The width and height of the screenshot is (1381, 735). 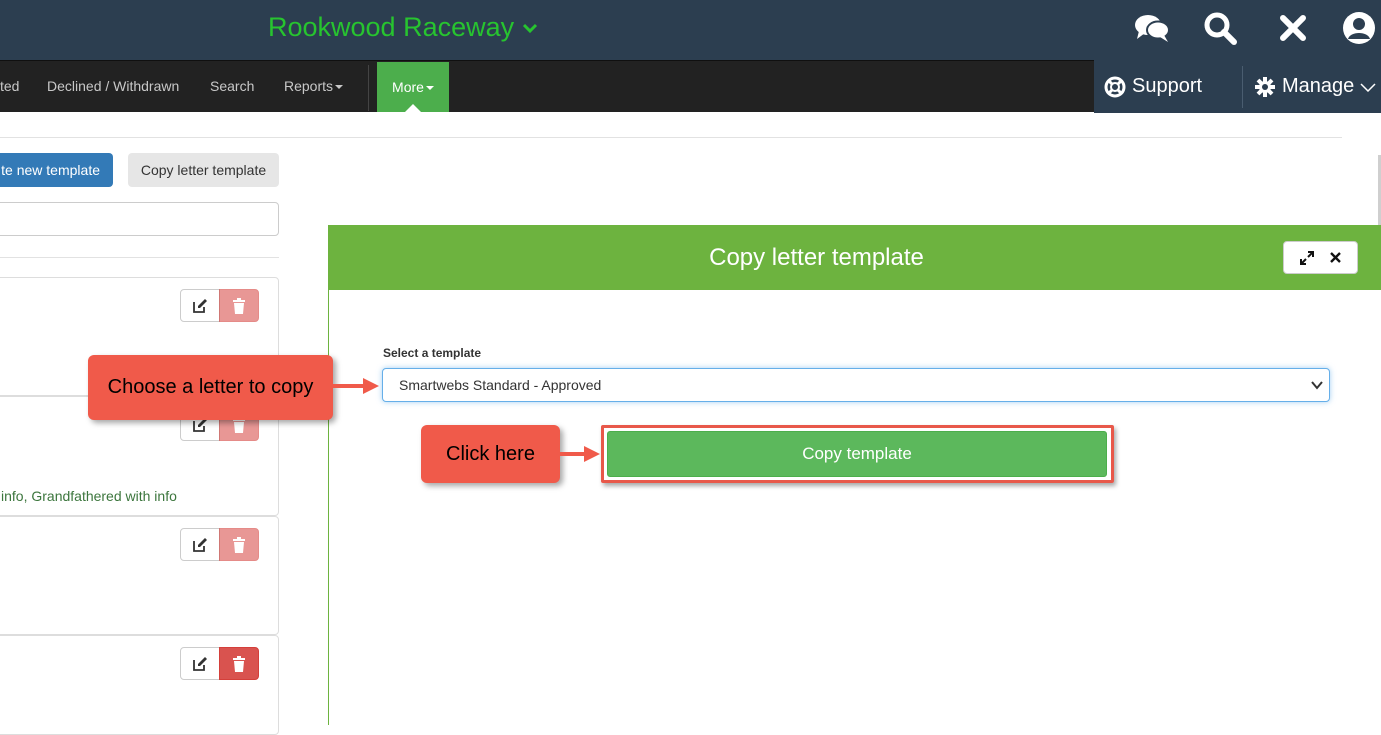 What do you see at coordinates (1220, 28) in the screenshot?
I see `search-icon` at bounding box center [1220, 28].